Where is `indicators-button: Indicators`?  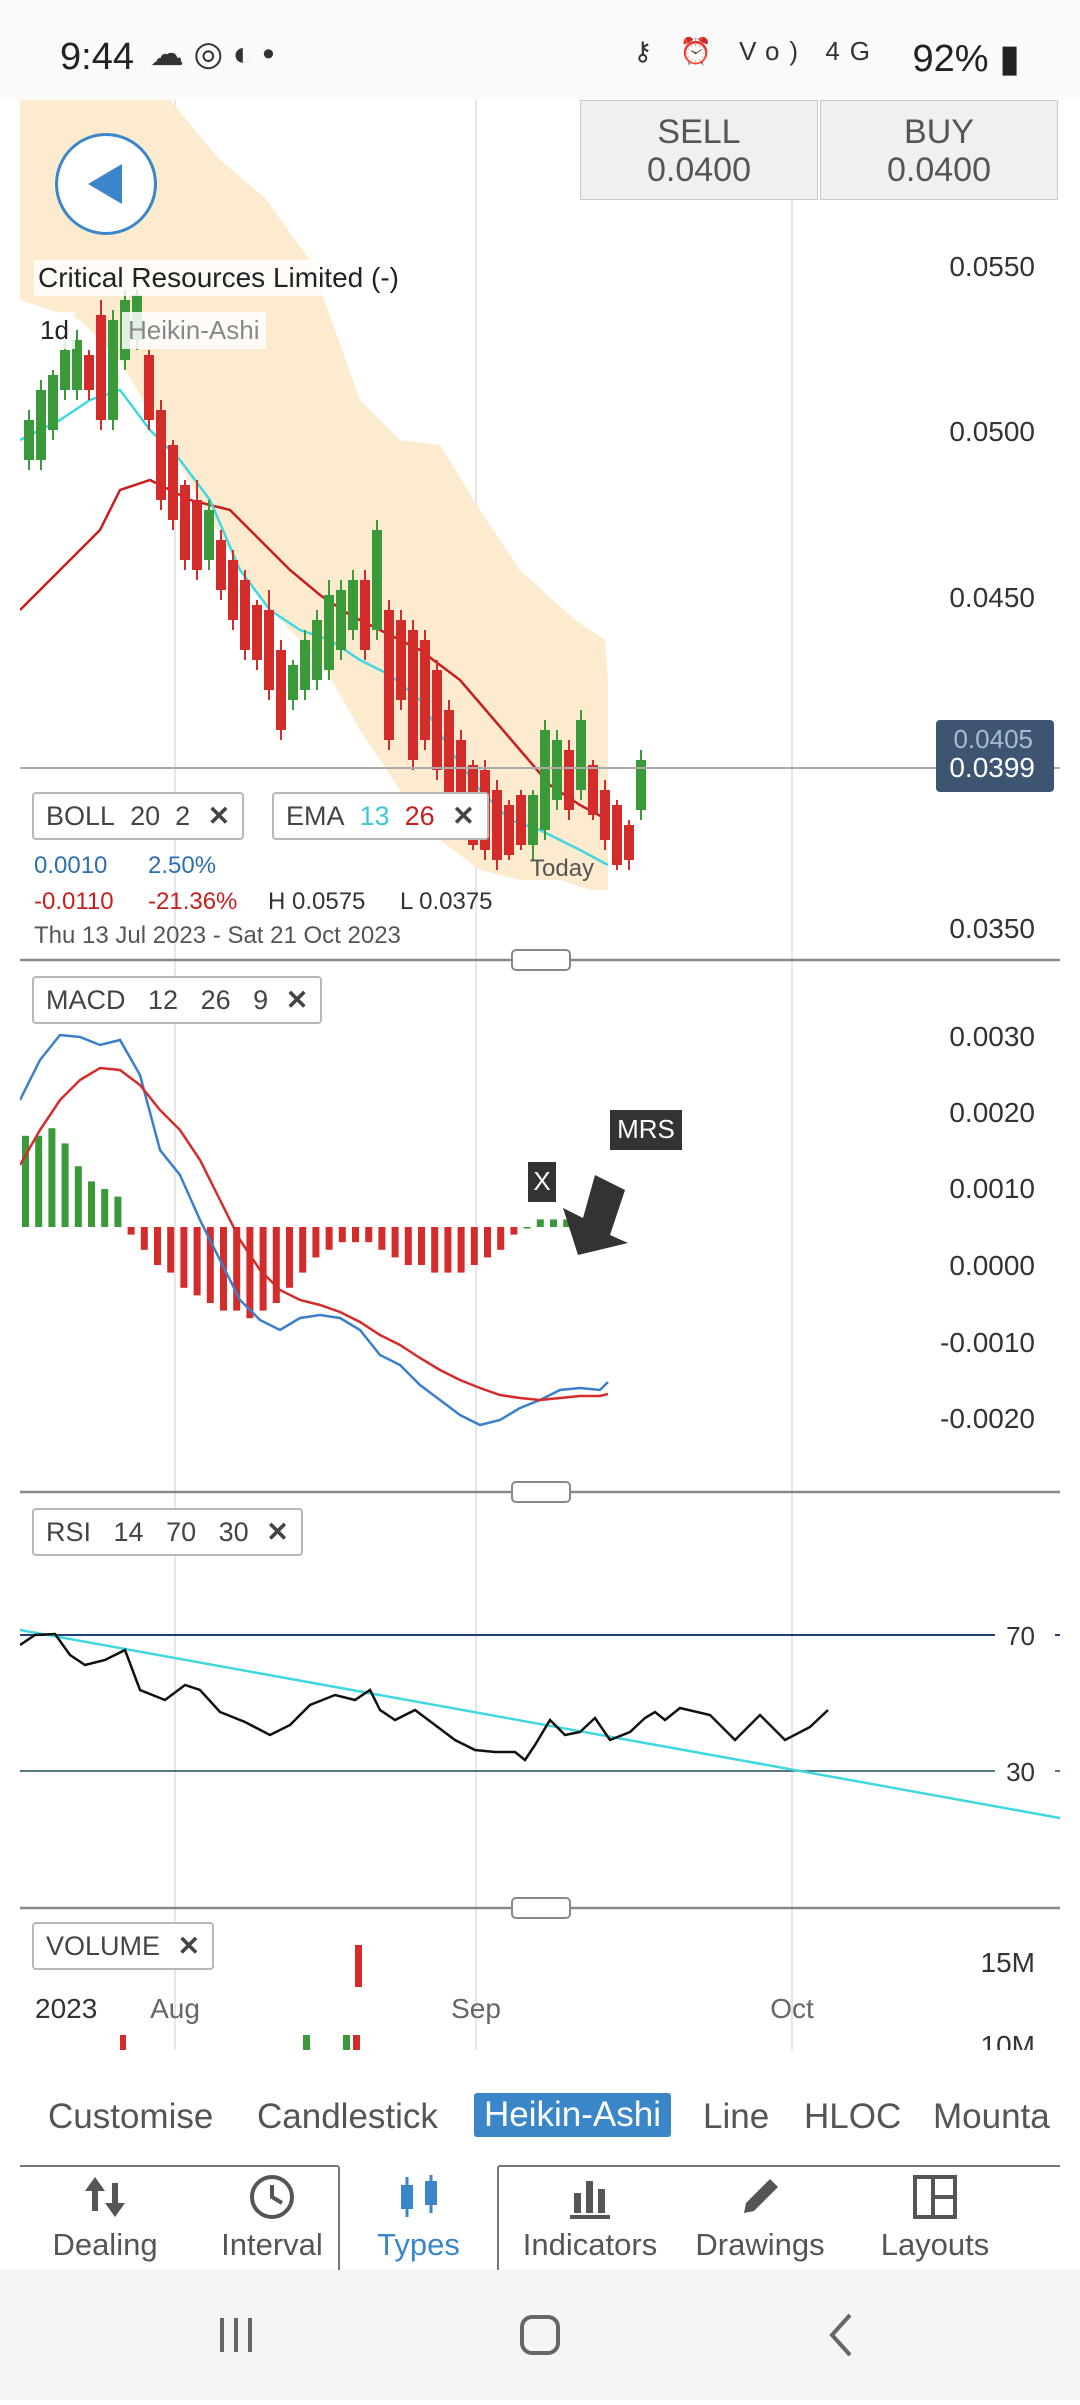 indicators-button: Indicators is located at coordinates (590, 2215).